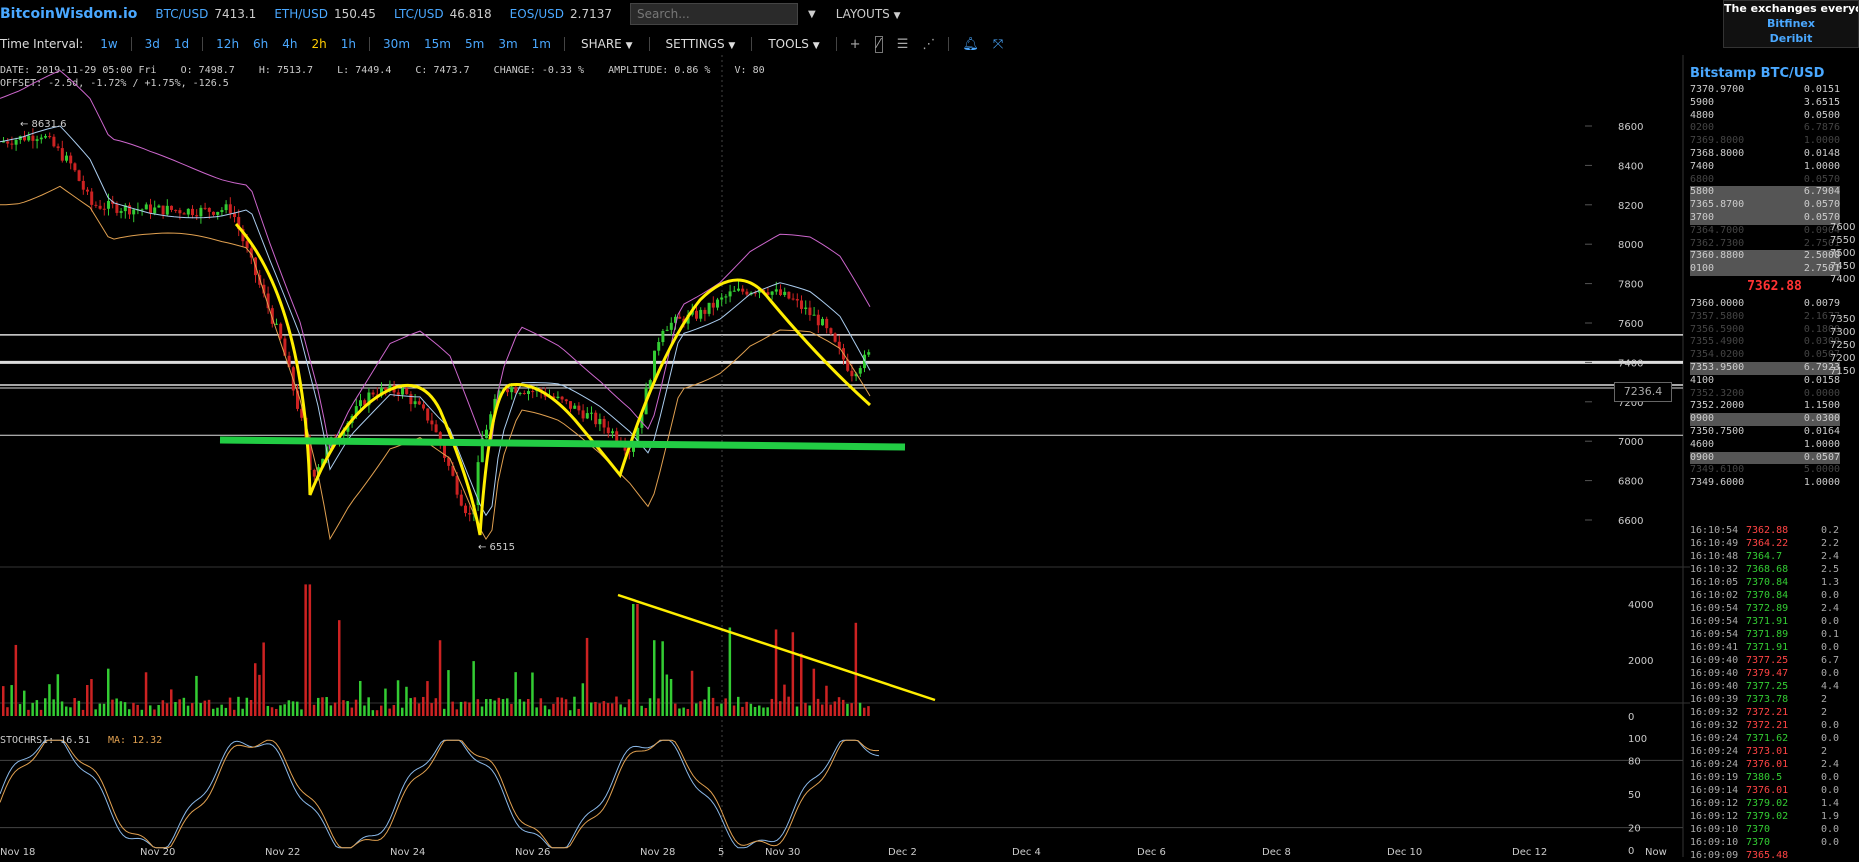  Describe the element at coordinates (1774, 90) in the screenshot. I see `ask-row: 7370.9700 0.0151` at that location.